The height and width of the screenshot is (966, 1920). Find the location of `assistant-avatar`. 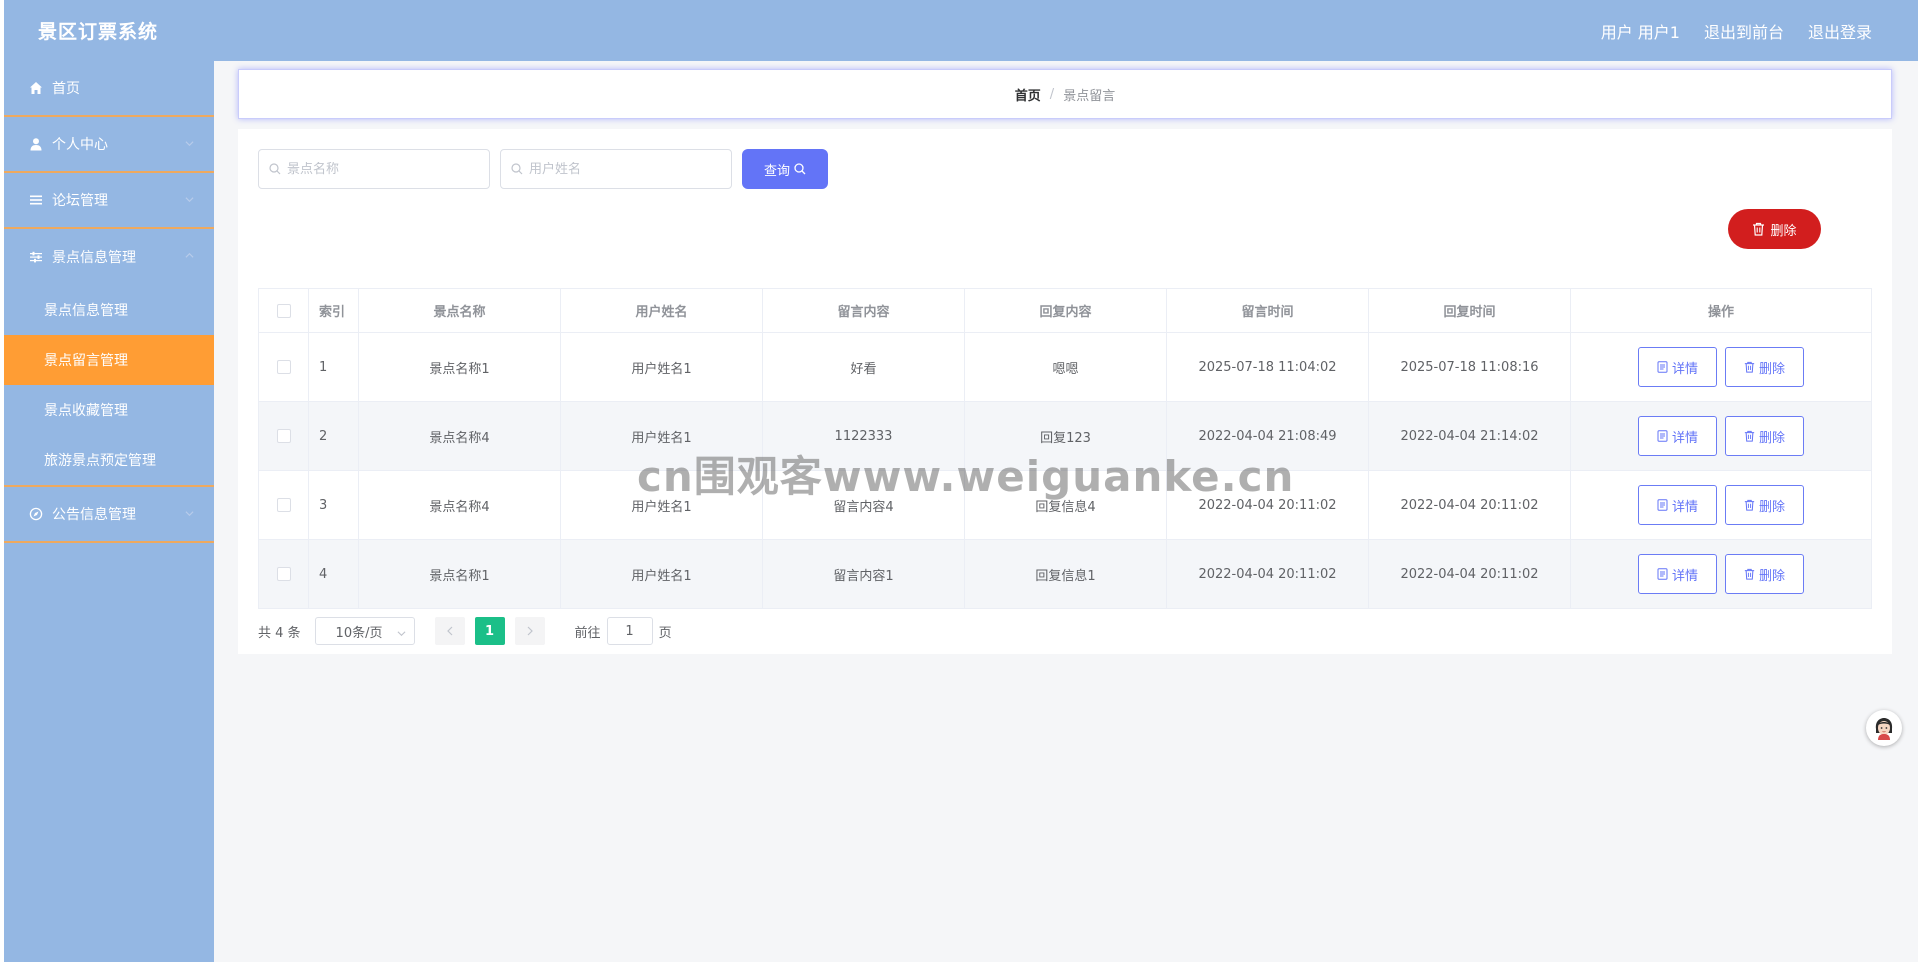

assistant-avatar is located at coordinates (1884, 728).